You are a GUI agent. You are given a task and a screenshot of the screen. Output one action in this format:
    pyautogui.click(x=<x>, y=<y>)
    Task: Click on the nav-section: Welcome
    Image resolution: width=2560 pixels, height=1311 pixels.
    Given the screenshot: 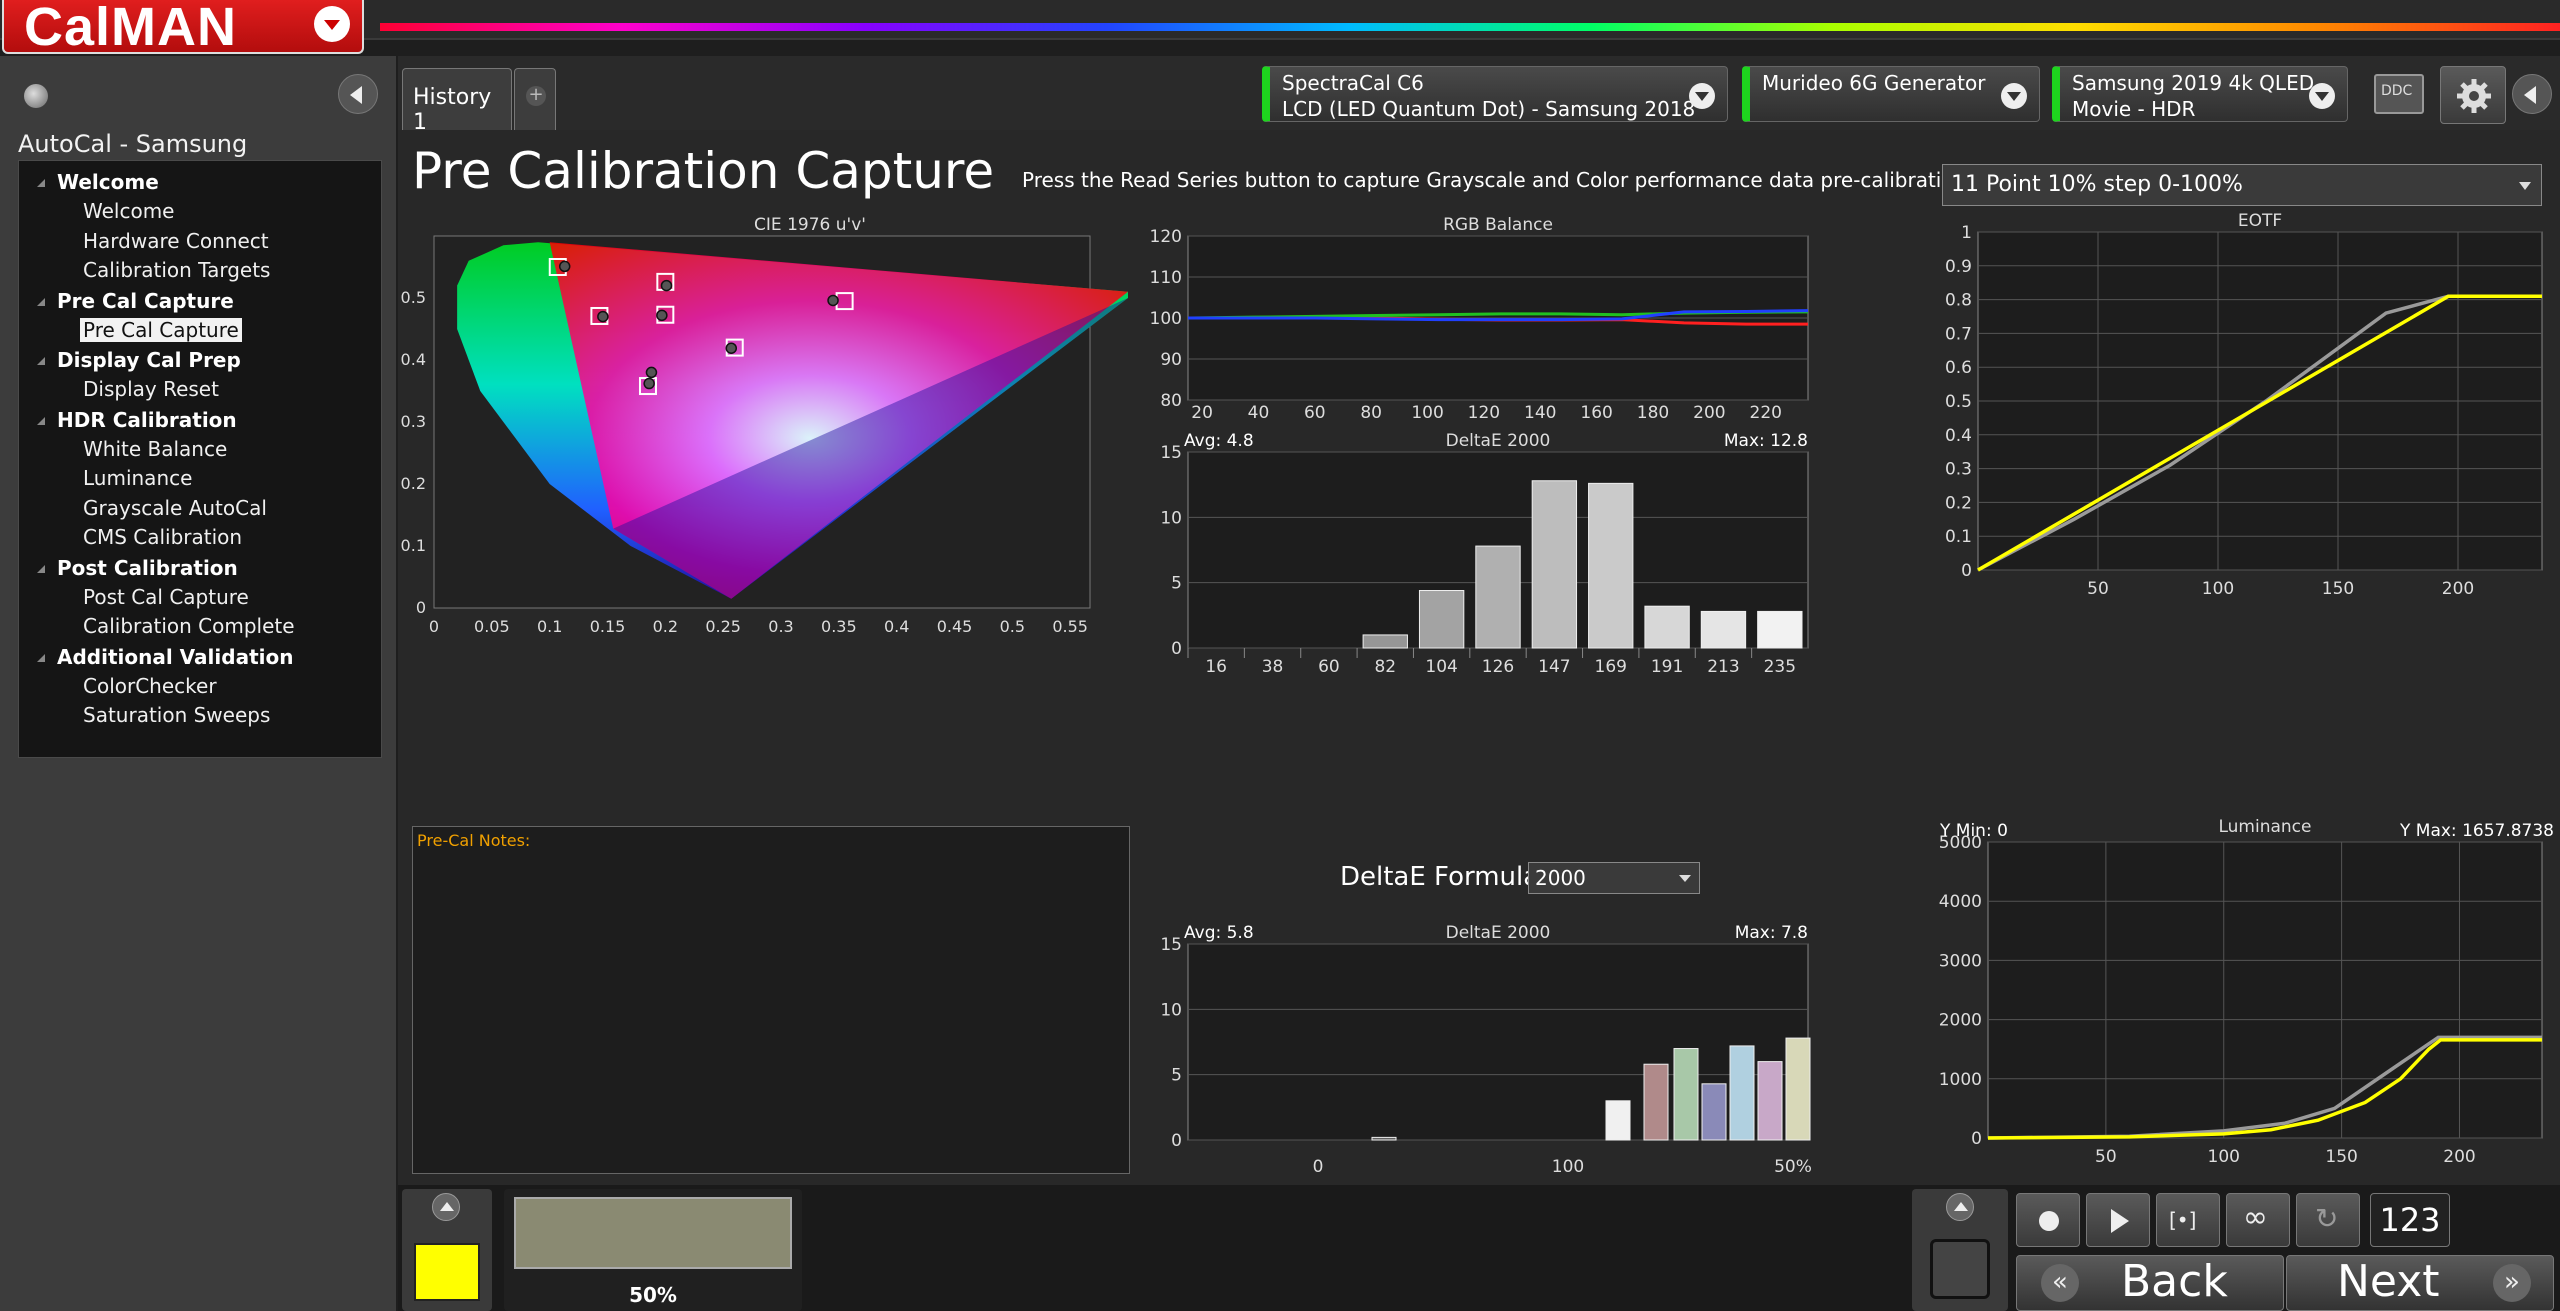 What is the action you would take?
    pyautogui.click(x=200, y=182)
    